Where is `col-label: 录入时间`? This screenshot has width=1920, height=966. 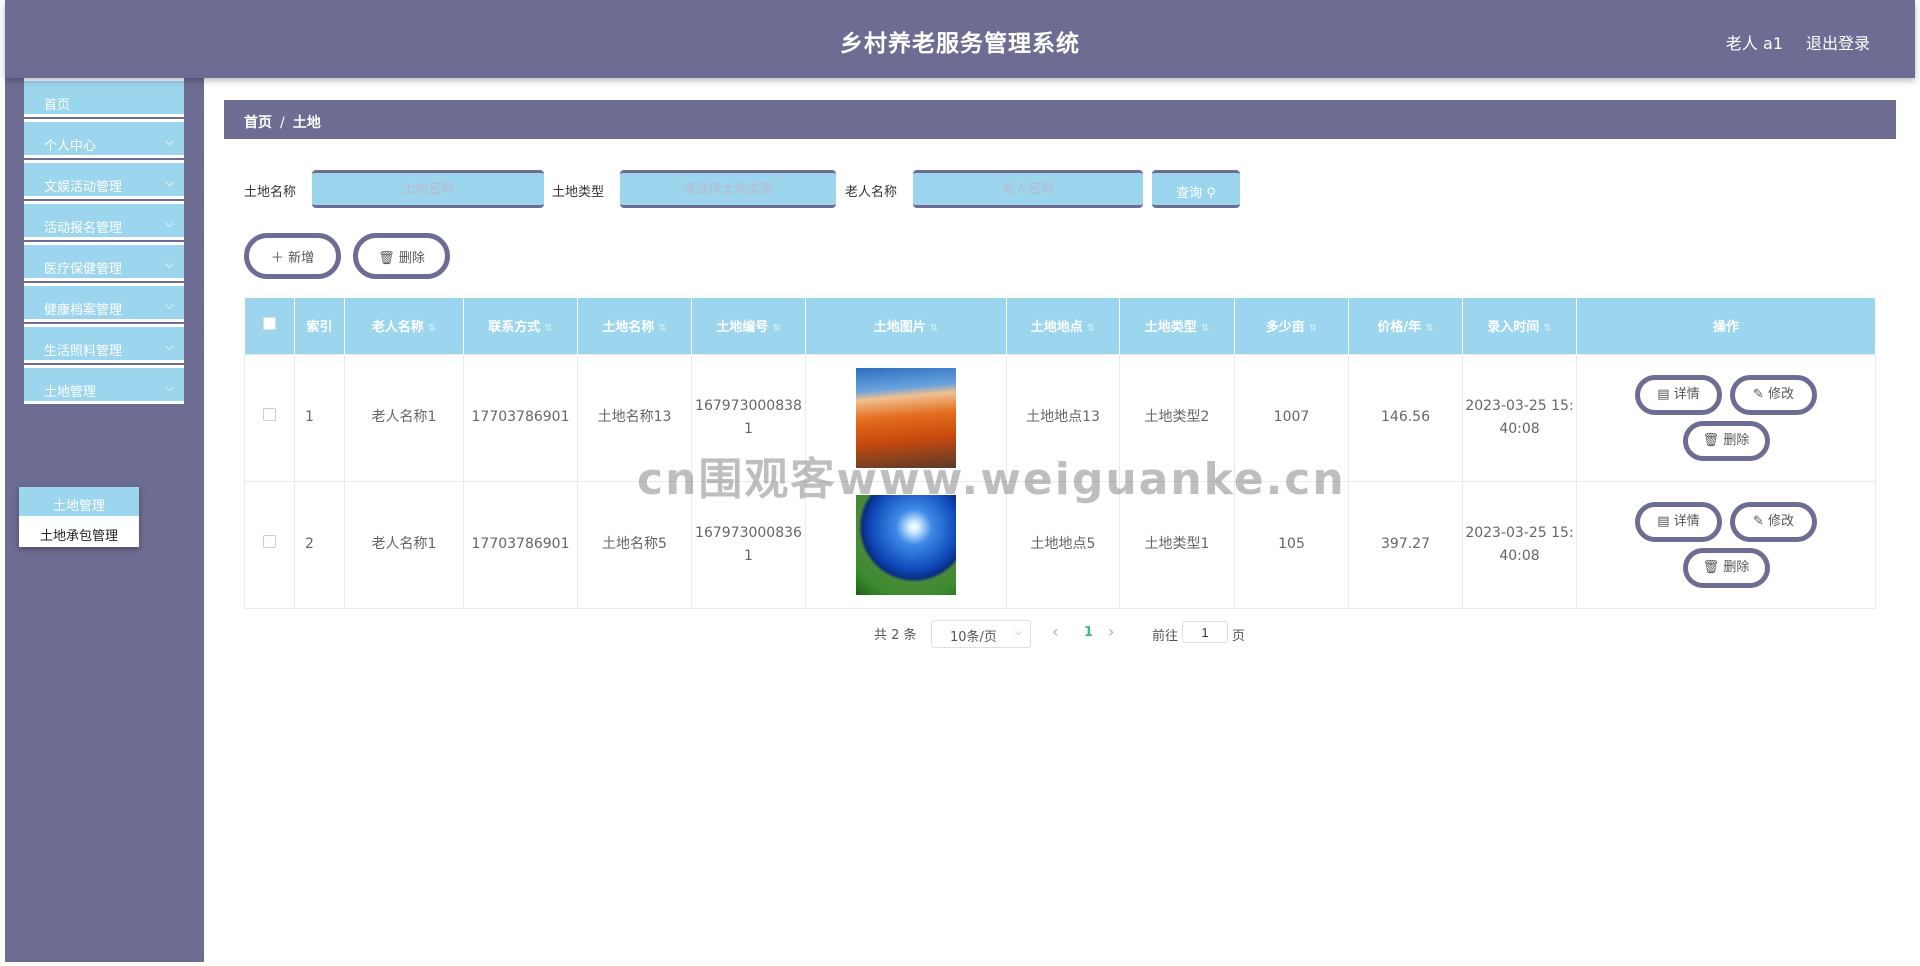
col-label: 录入时间 is located at coordinates (1513, 328).